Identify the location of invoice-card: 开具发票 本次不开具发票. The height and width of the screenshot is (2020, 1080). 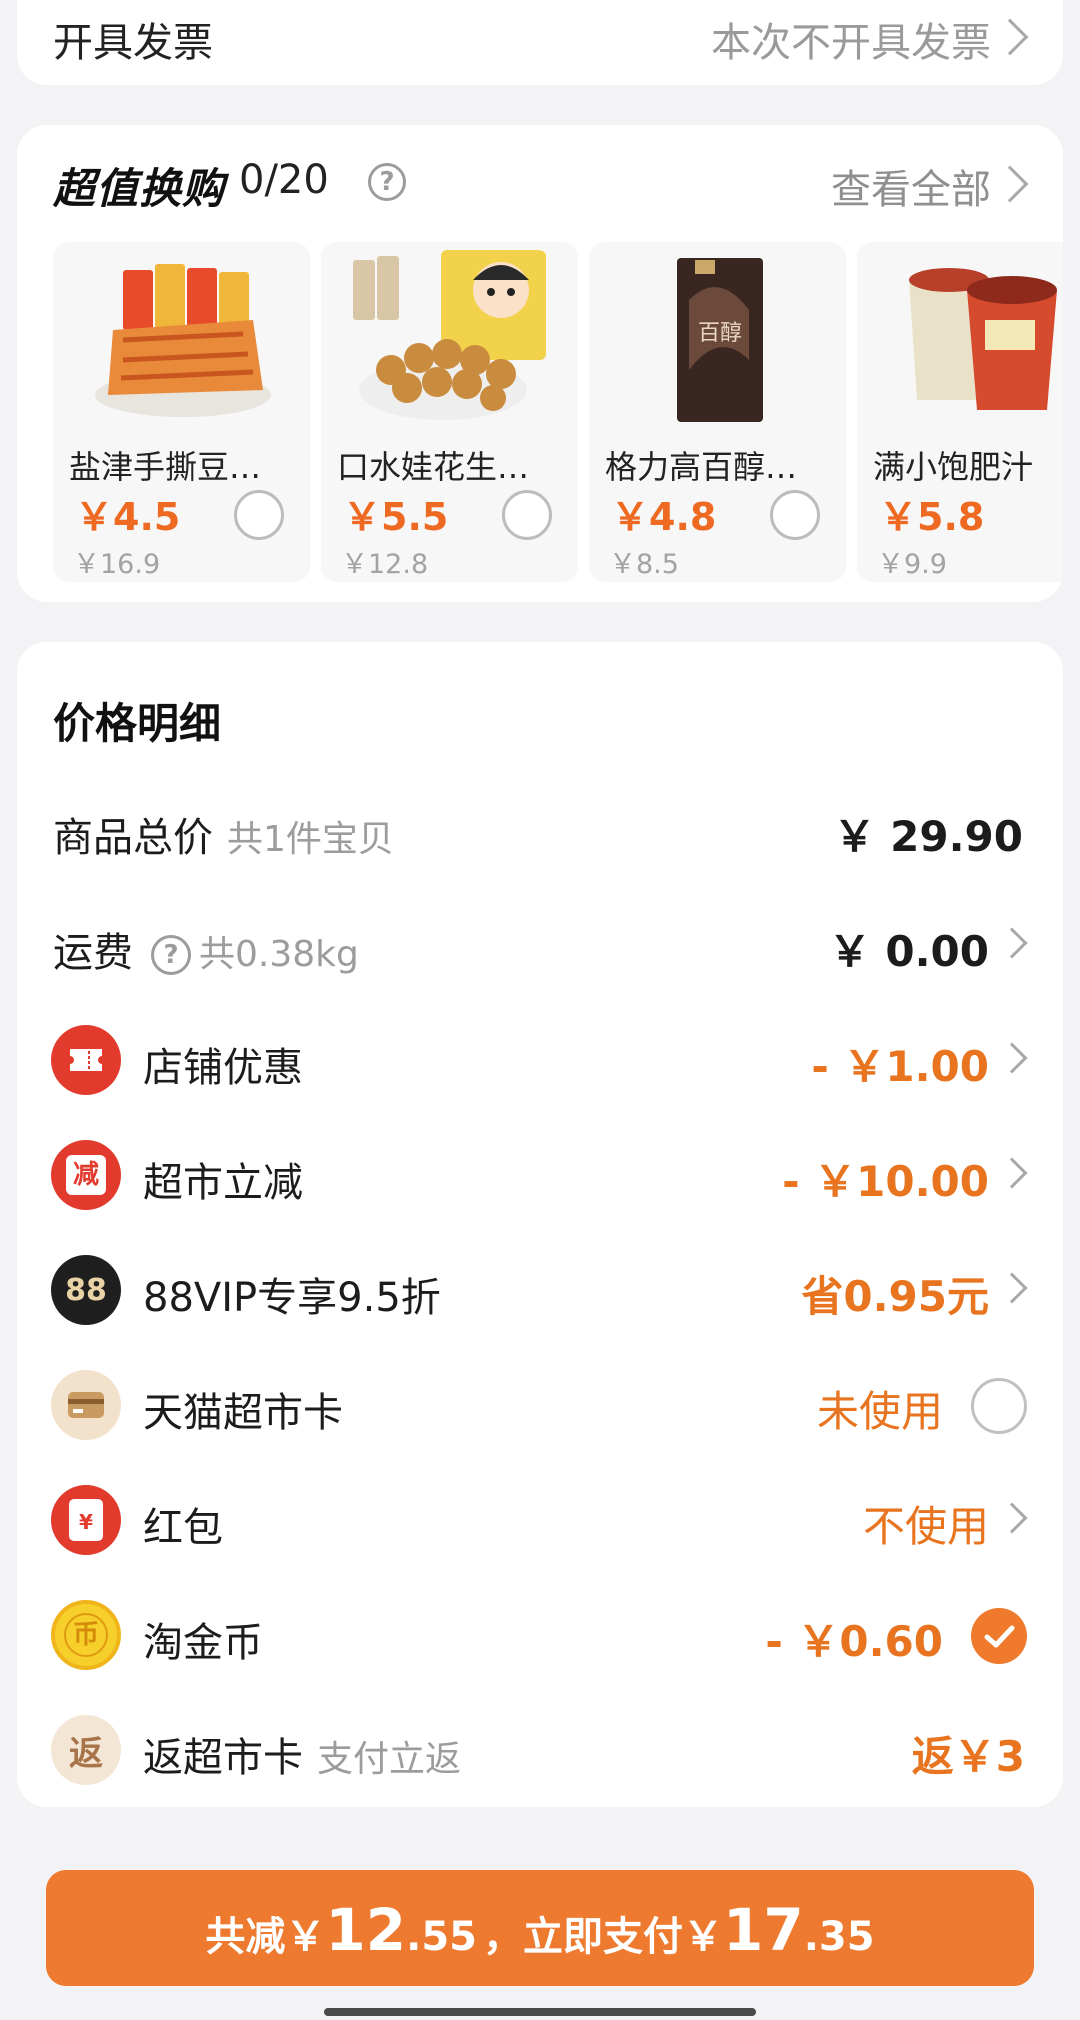
(540, 42).